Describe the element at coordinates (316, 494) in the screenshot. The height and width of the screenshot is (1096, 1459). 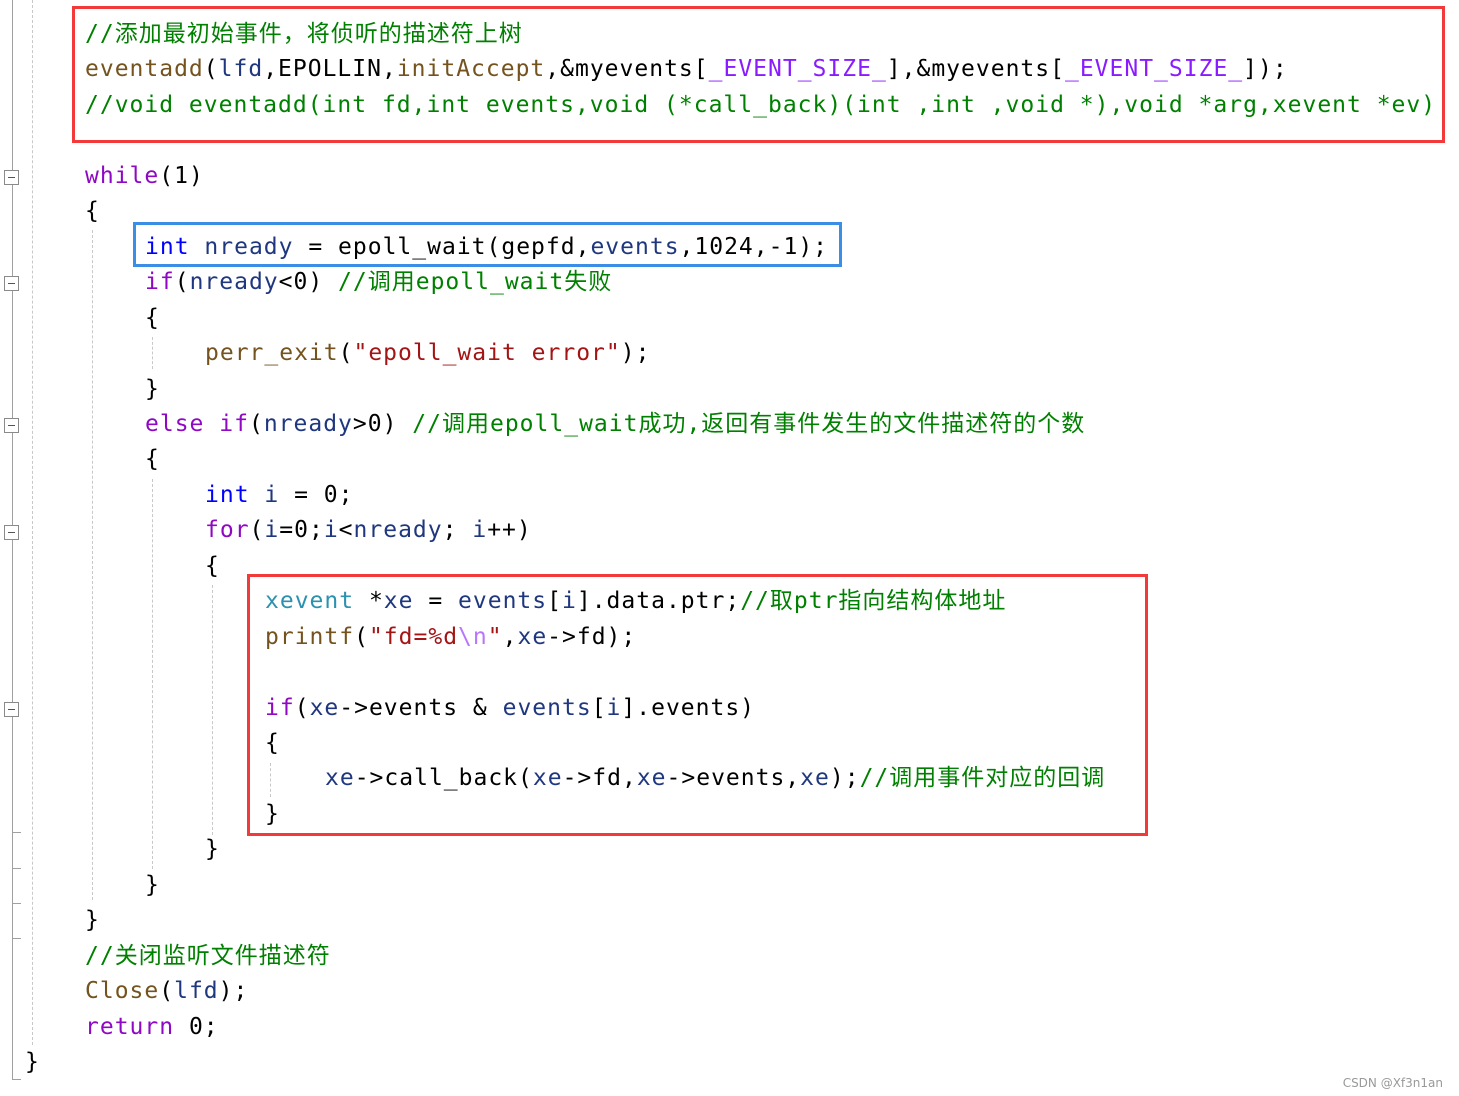
I see `code-token: = 0;` at that location.